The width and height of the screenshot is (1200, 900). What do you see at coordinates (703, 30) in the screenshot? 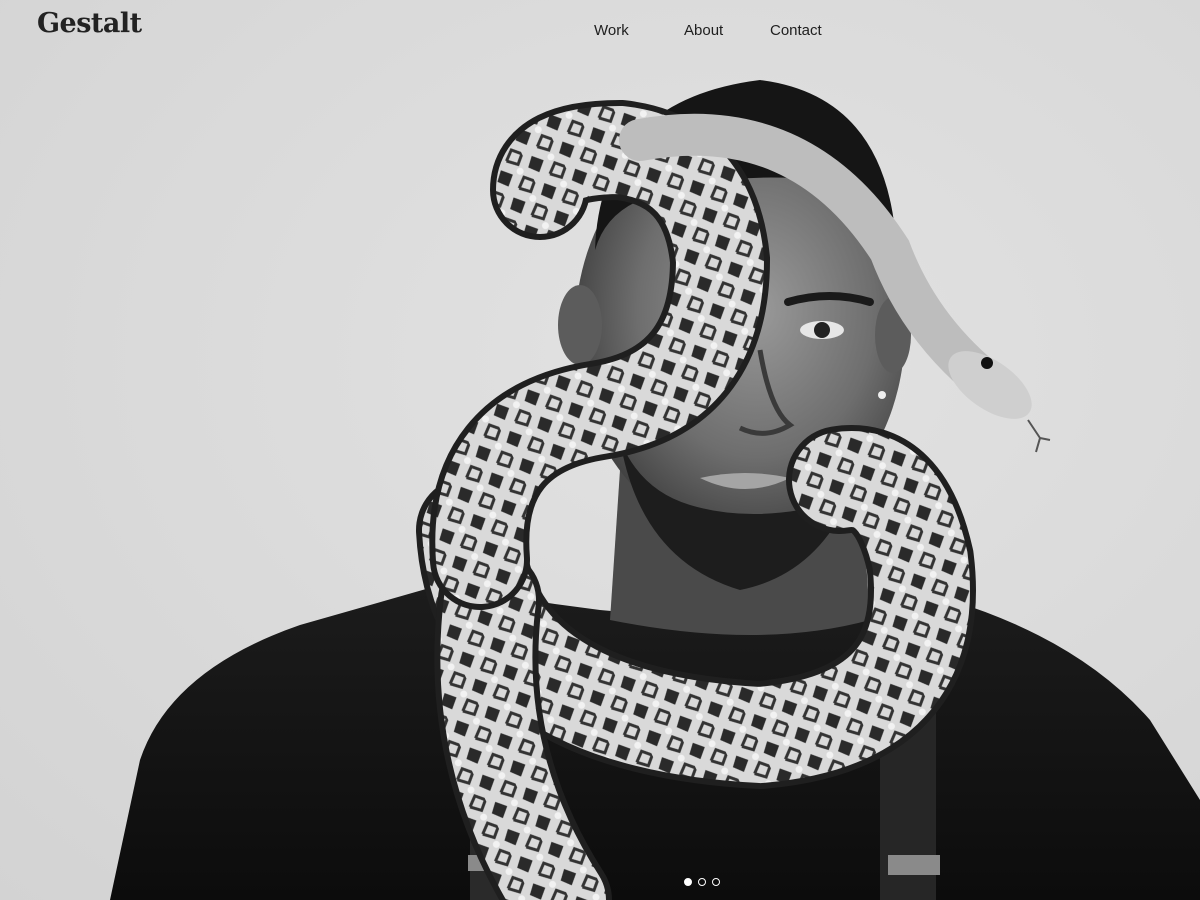
I see `nav-link-about: About` at bounding box center [703, 30].